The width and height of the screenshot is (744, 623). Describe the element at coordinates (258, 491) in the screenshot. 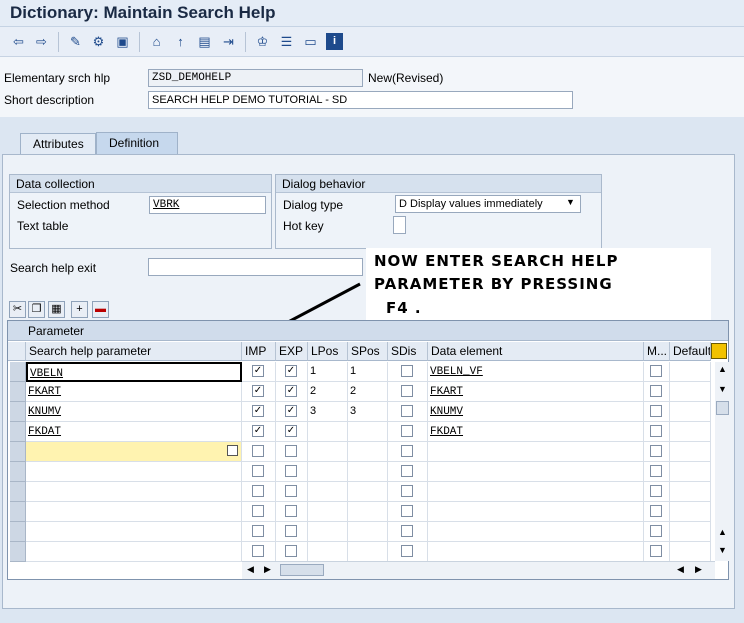

I see `checkbox-imp` at that location.